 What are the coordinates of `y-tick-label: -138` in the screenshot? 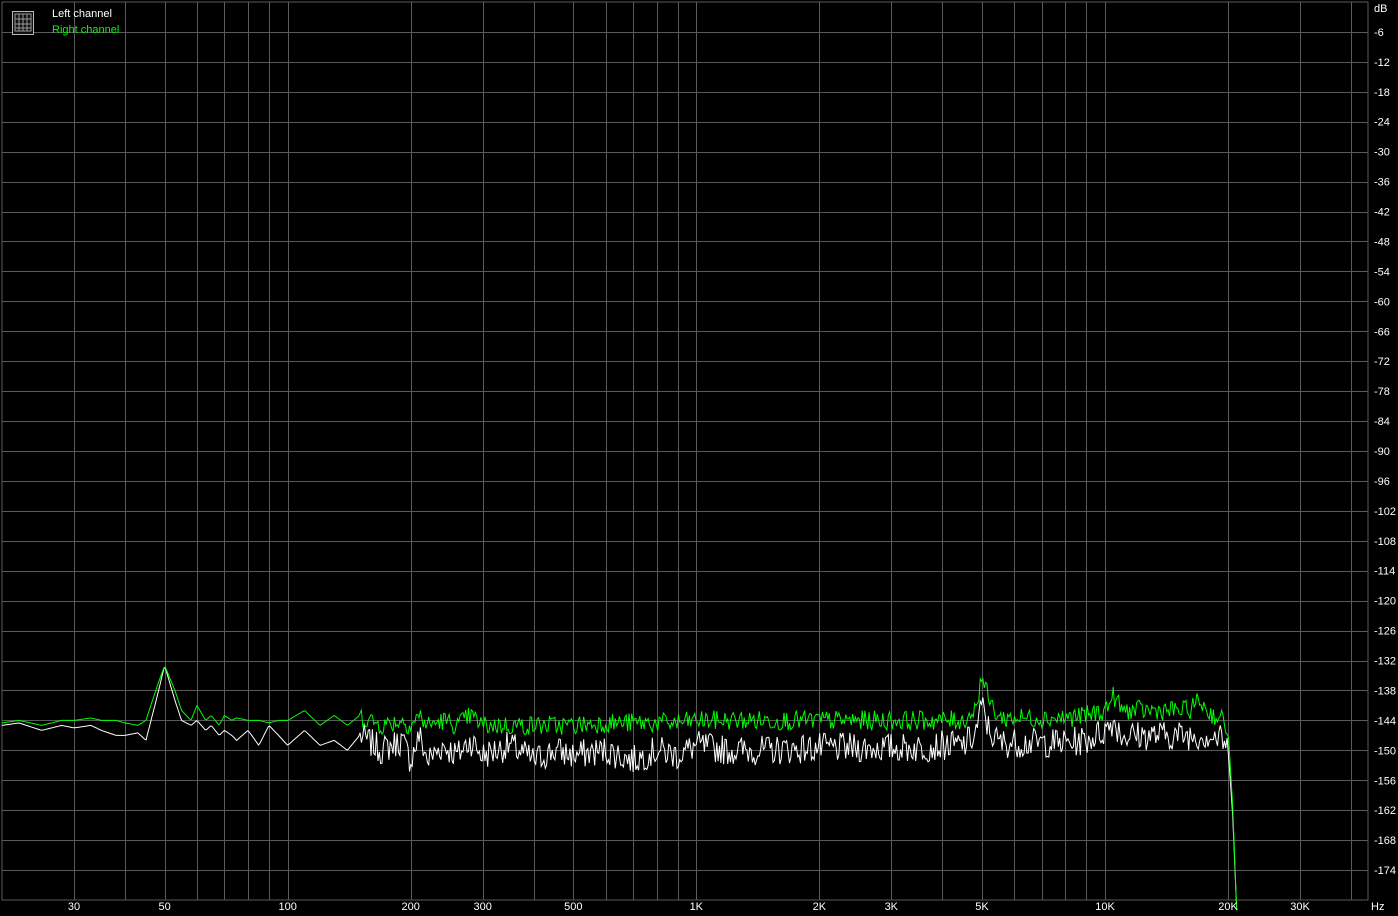 It's located at (1385, 692).